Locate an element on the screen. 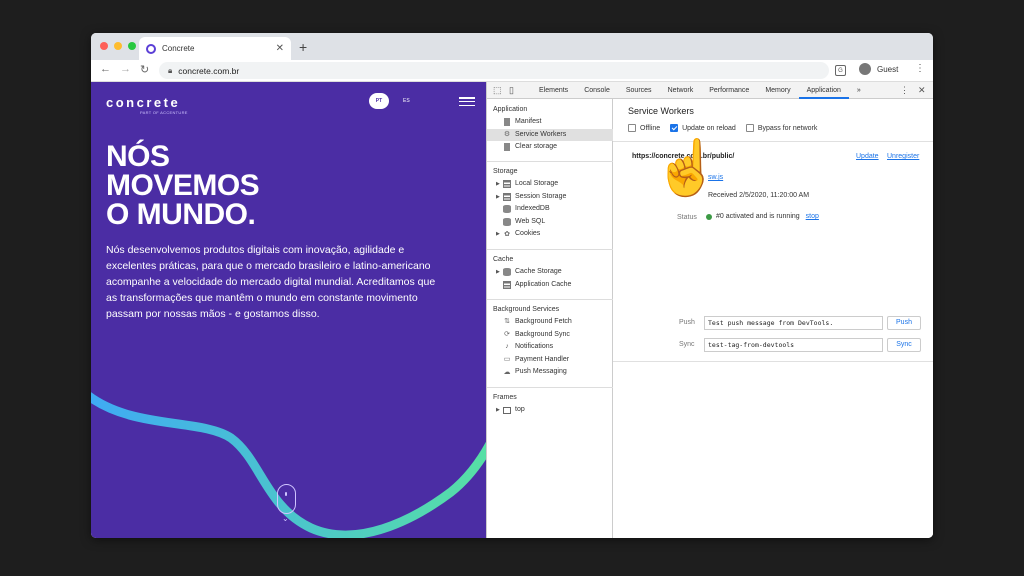  grid-icon is located at coordinates (507, 284).